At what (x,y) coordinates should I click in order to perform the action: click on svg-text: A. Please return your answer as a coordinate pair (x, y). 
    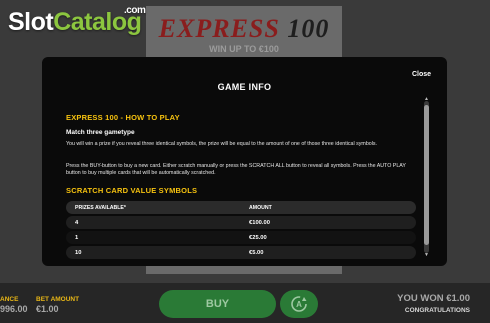
    Looking at the image, I should click on (299, 304).